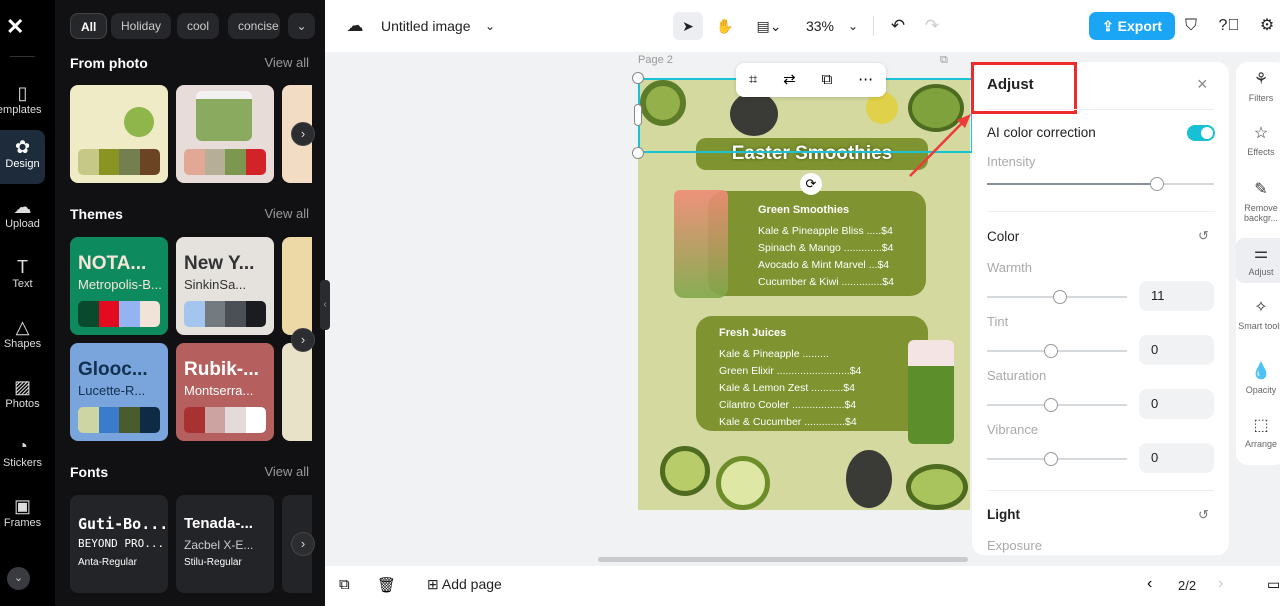 The image size is (1280, 606). I want to click on reset-light-icon: ↺, so click(1203, 515).